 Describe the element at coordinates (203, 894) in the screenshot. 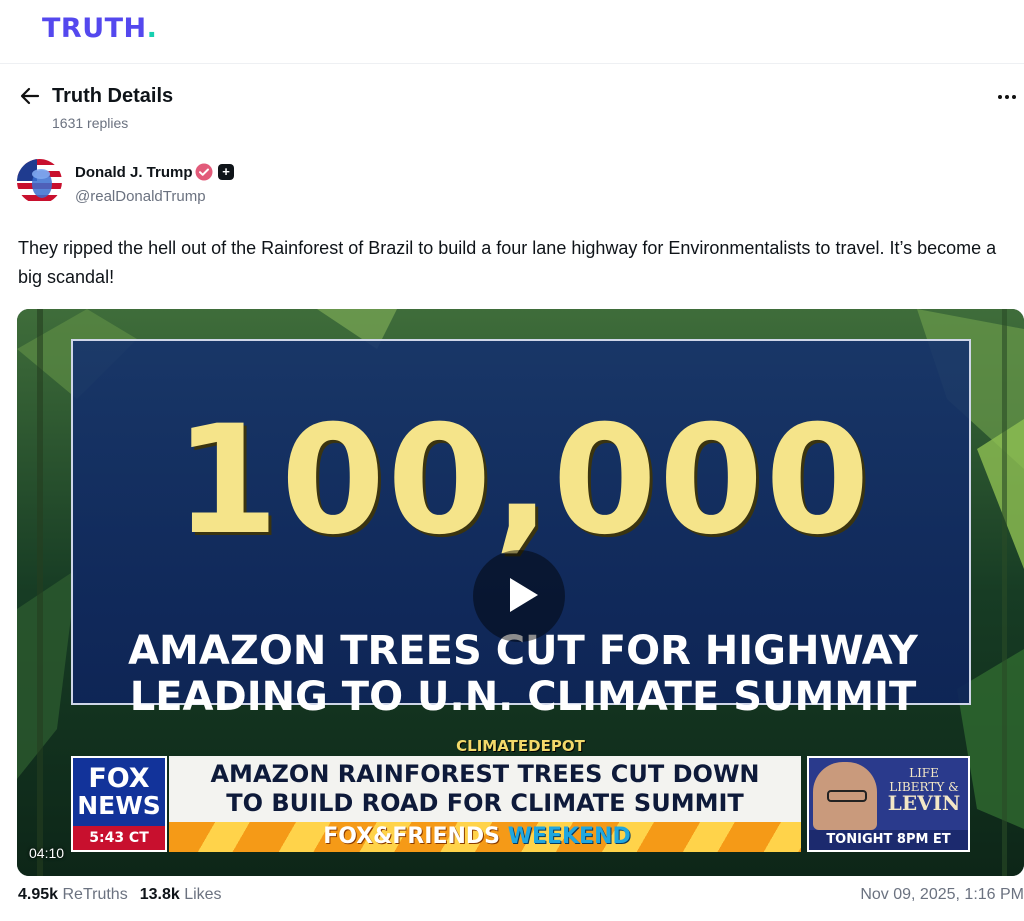

I see `likes-label: Likes` at that location.